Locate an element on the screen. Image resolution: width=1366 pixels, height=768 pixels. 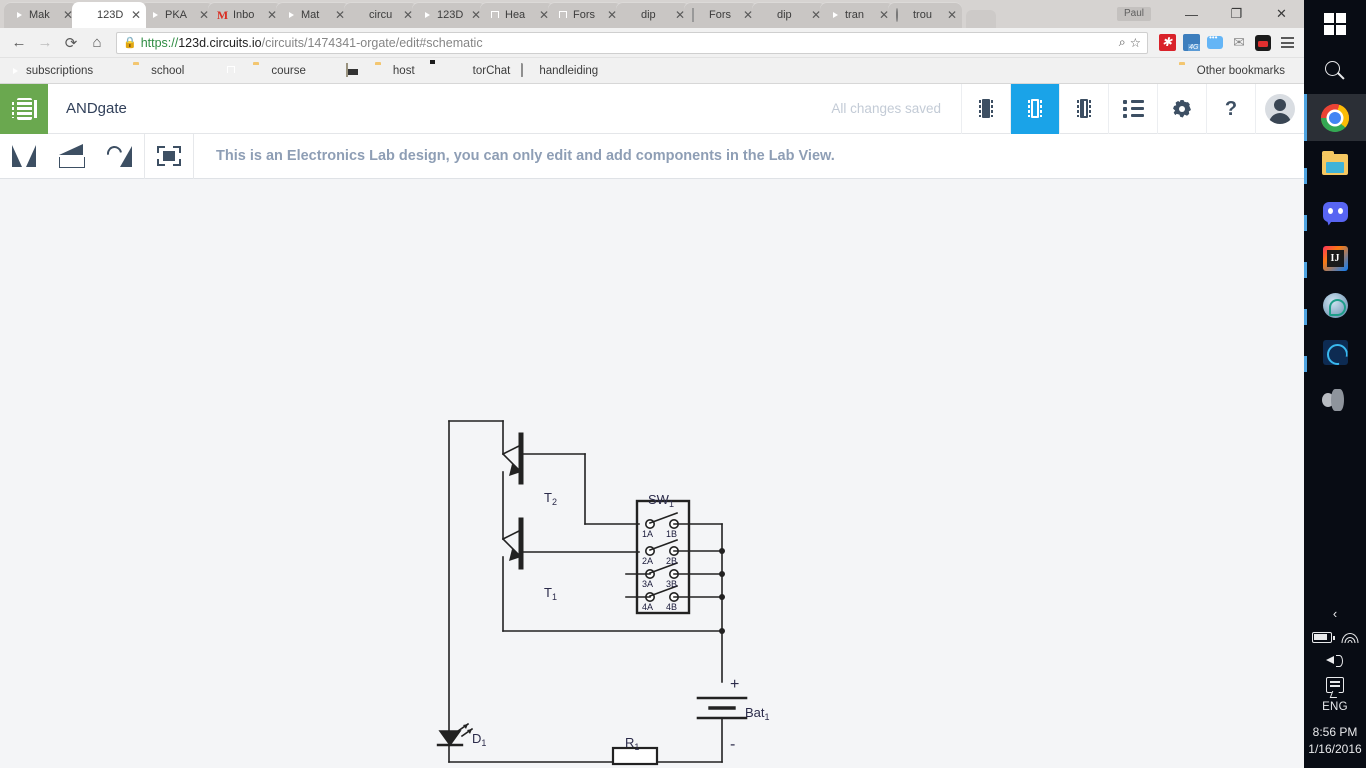
bookmark-course: course is located at coordinates (279, 71).